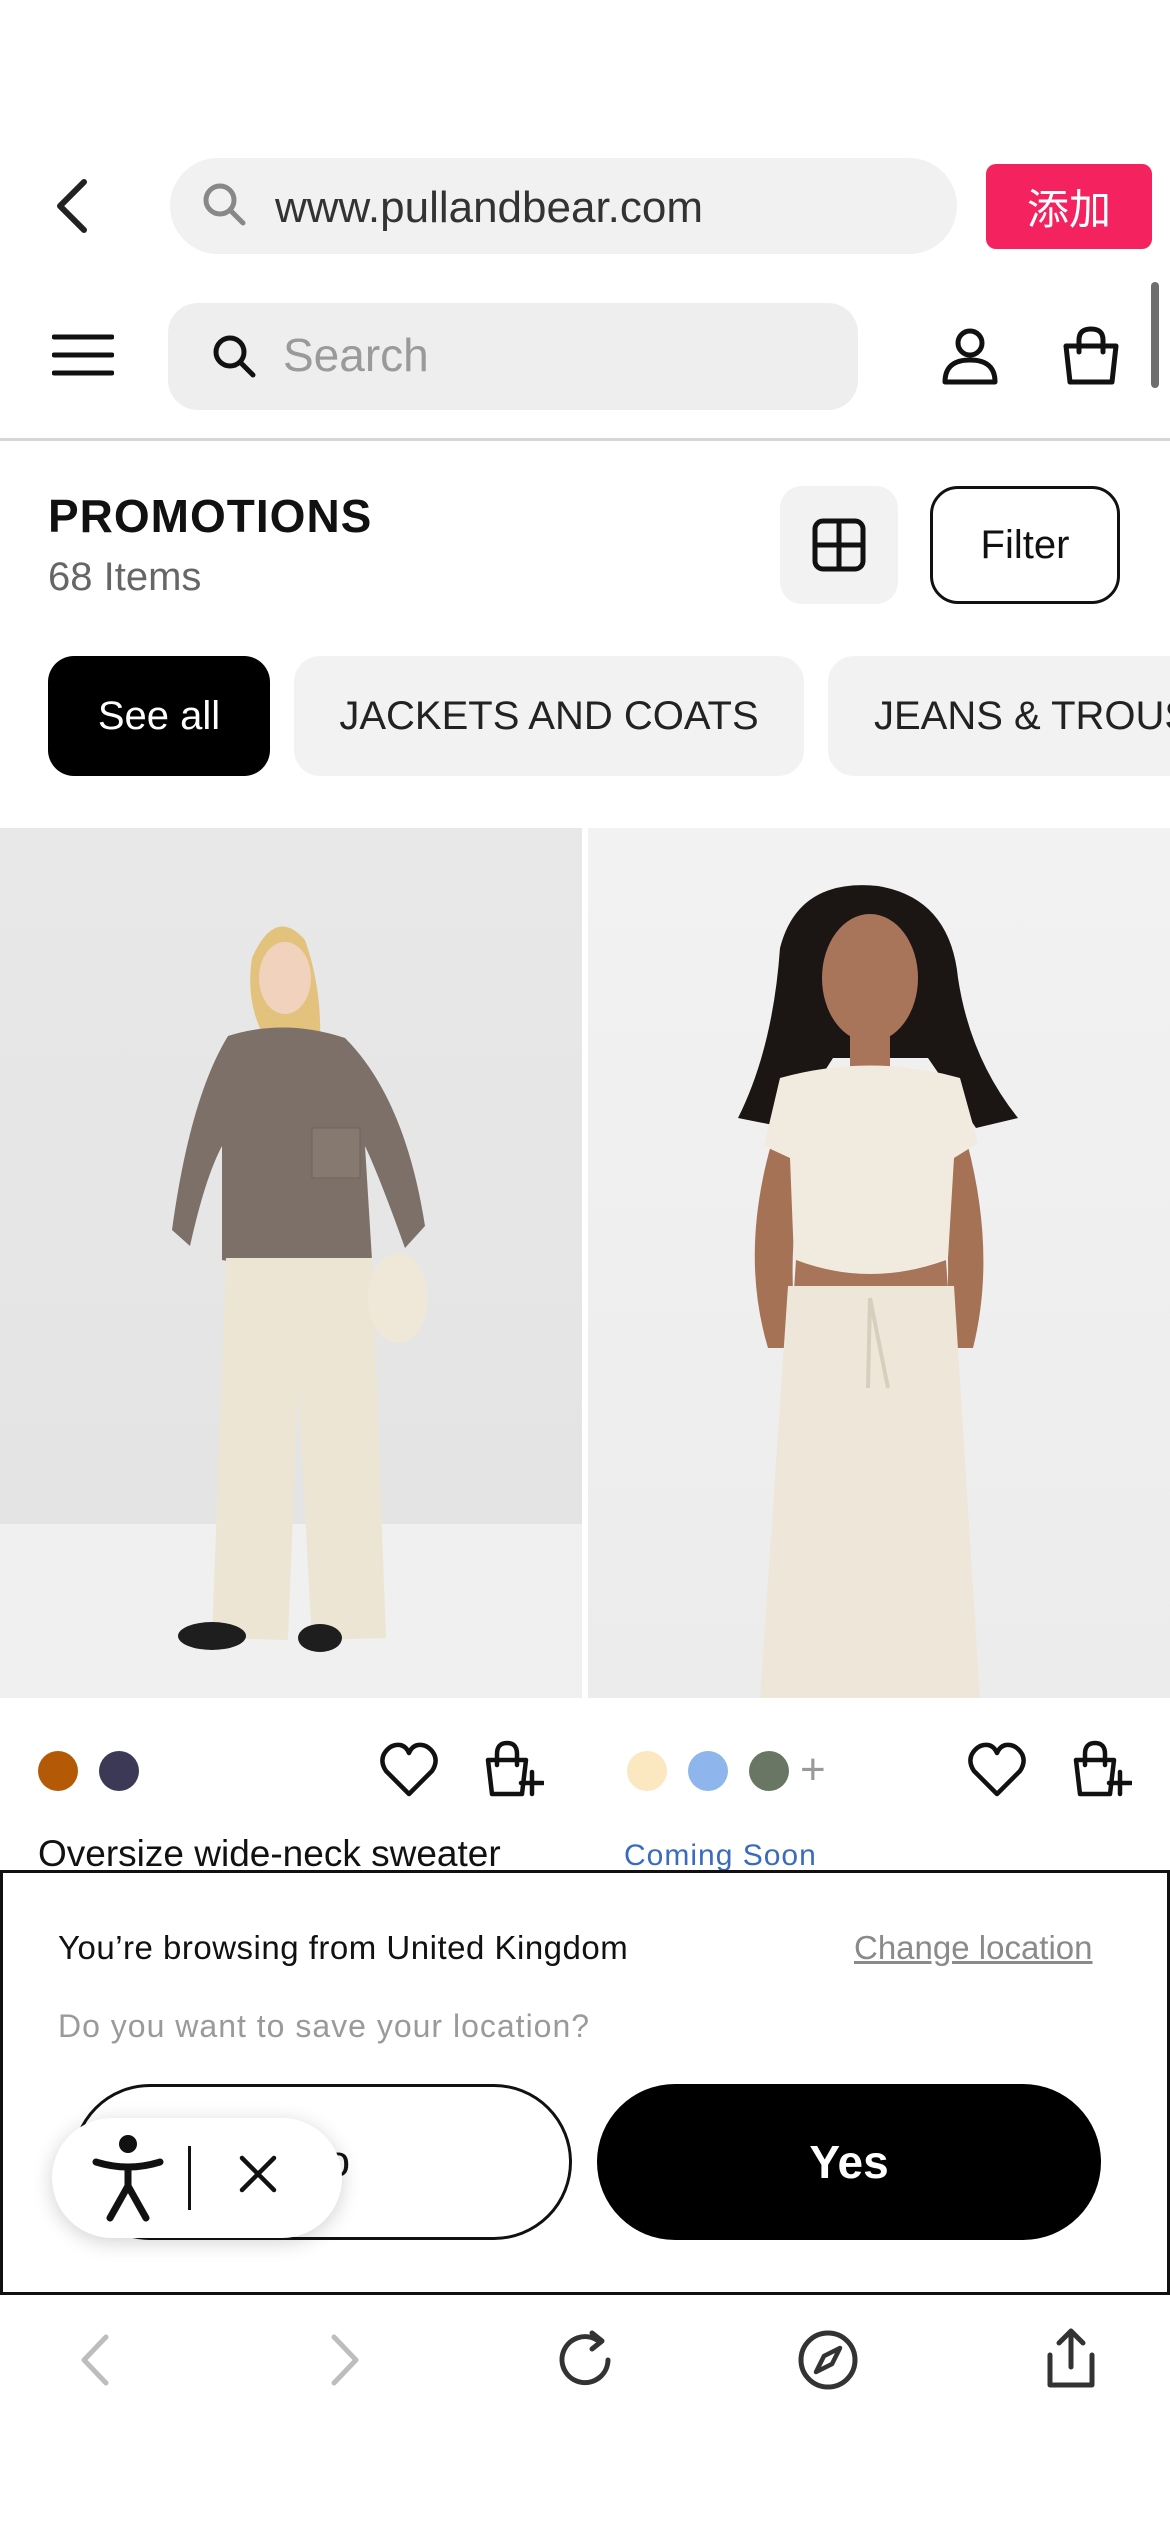 The height and width of the screenshot is (2532, 1170). Describe the element at coordinates (343, 1947) in the screenshot. I see `location-message: You’re browsing from United Kingdom` at that location.